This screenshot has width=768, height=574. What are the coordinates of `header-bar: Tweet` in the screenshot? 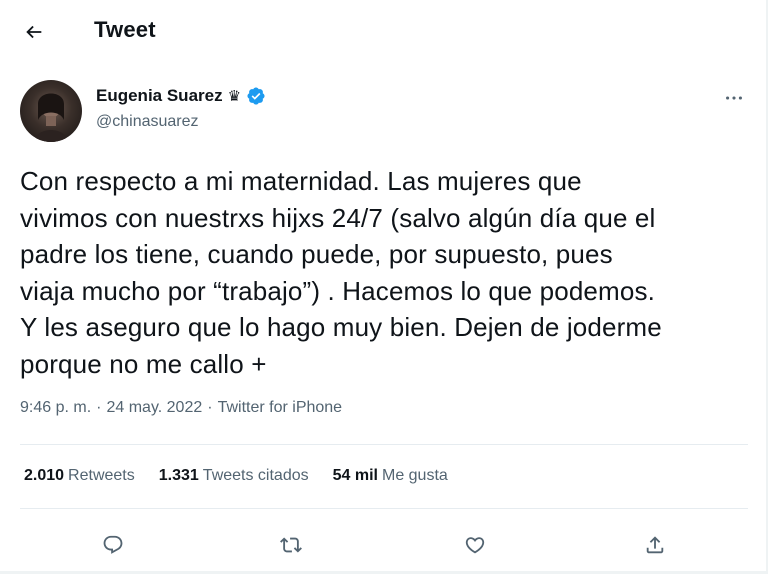 It's located at (384, 32).